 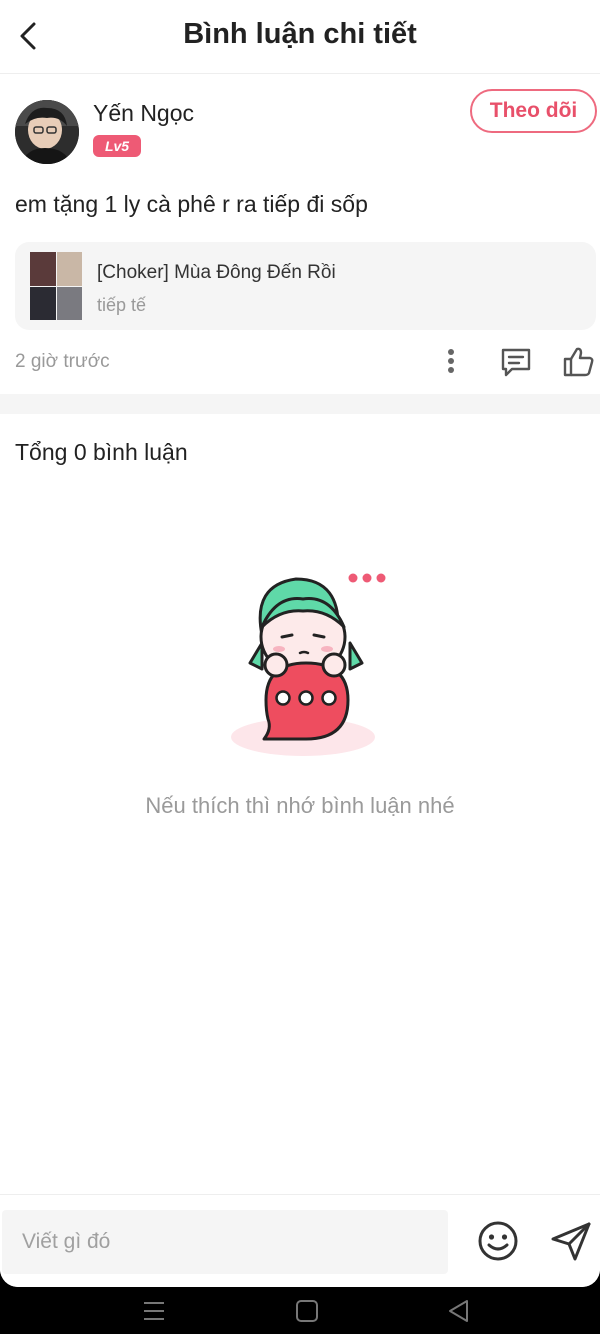 What do you see at coordinates (56, 286) in the screenshot?
I see `story-cover-thumbnail` at bounding box center [56, 286].